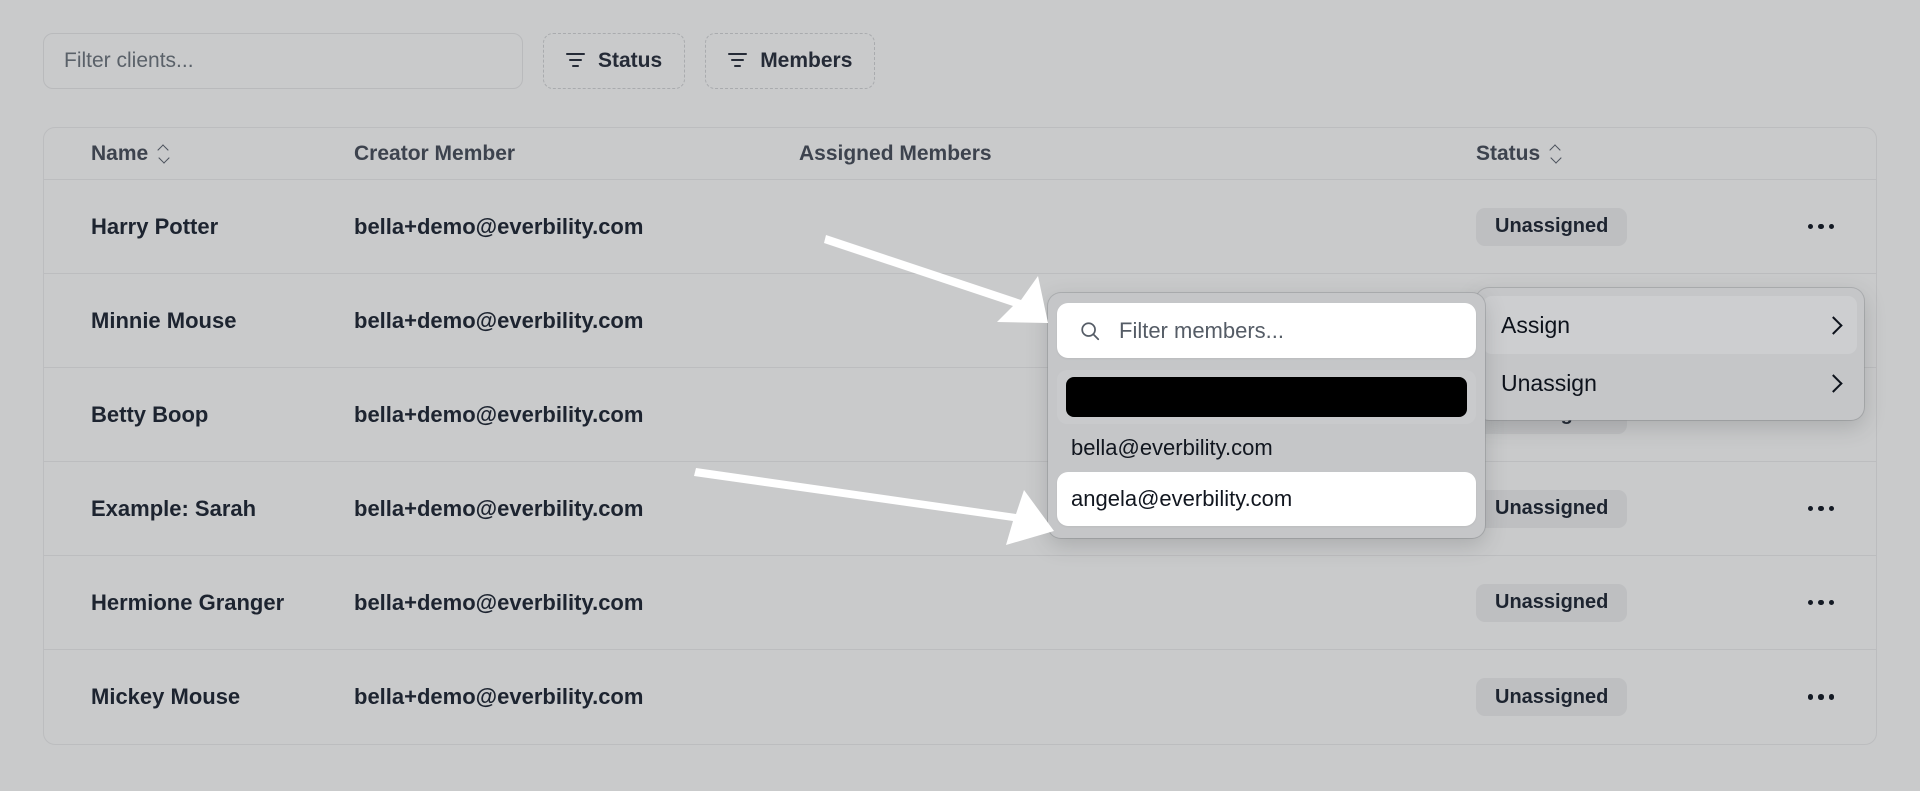  I want to click on column-header-name-label: Name, so click(120, 153).